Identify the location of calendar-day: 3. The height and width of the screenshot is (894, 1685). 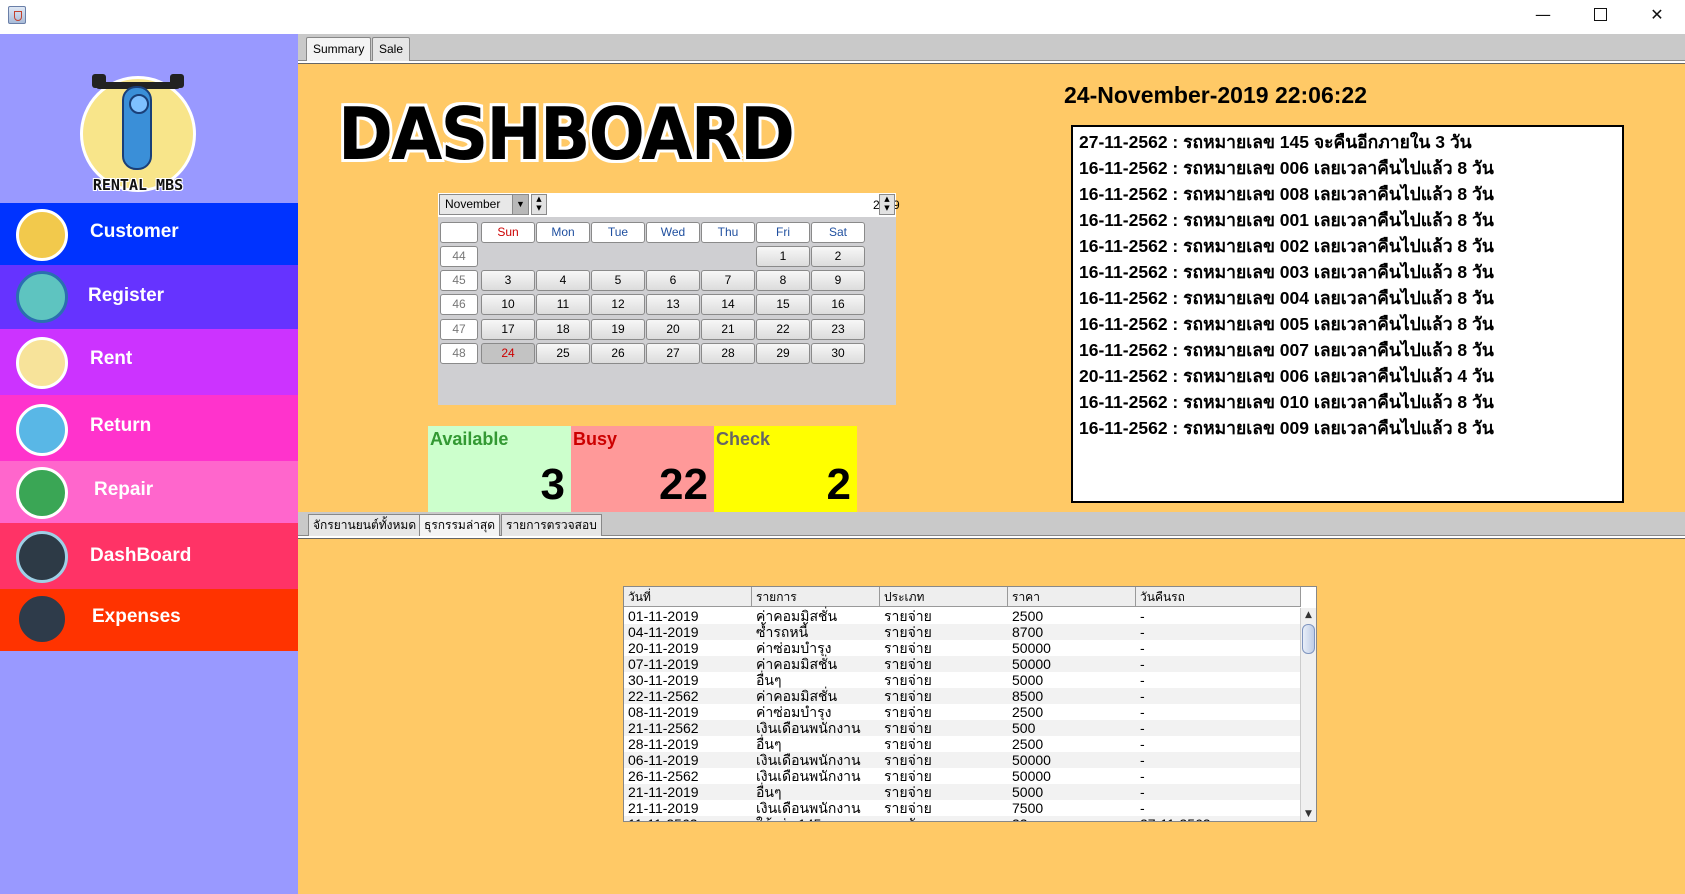
(508, 281).